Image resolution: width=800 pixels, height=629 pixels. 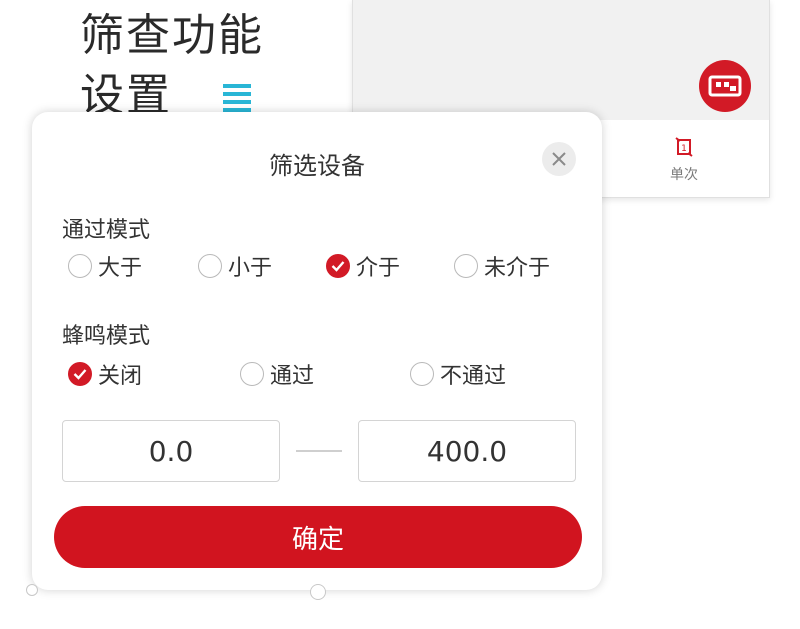 I want to click on radio-label: 通过, so click(x=292, y=376).